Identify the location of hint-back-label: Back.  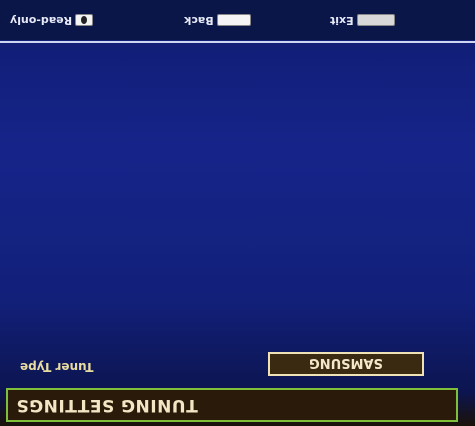
(199, 20).